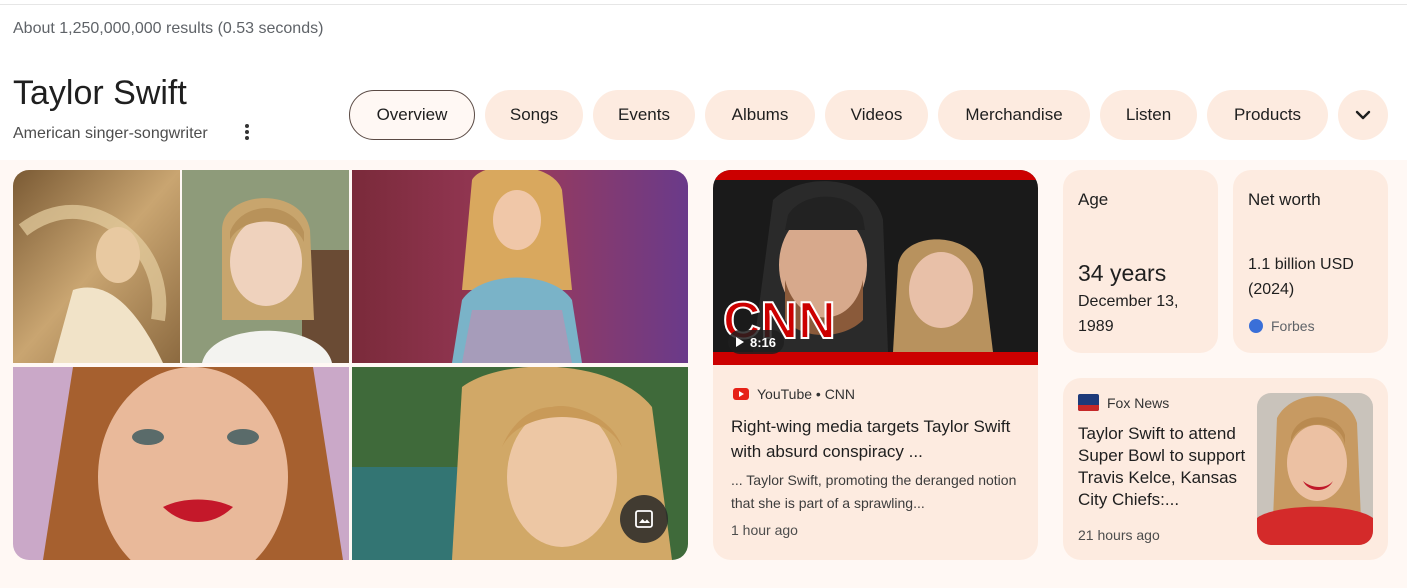 The width and height of the screenshot is (1407, 588). What do you see at coordinates (1301, 277) in the screenshot?
I see `net-worth-value: 1.1 billion USD (2024)` at bounding box center [1301, 277].